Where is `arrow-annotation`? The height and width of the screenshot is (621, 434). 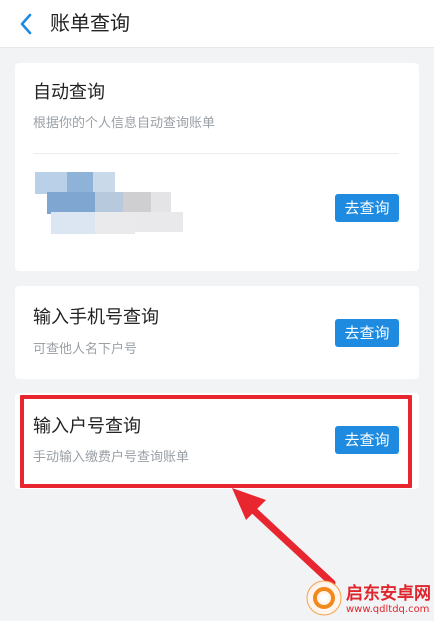 arrow-annotation is located at coordinates (284, 537).